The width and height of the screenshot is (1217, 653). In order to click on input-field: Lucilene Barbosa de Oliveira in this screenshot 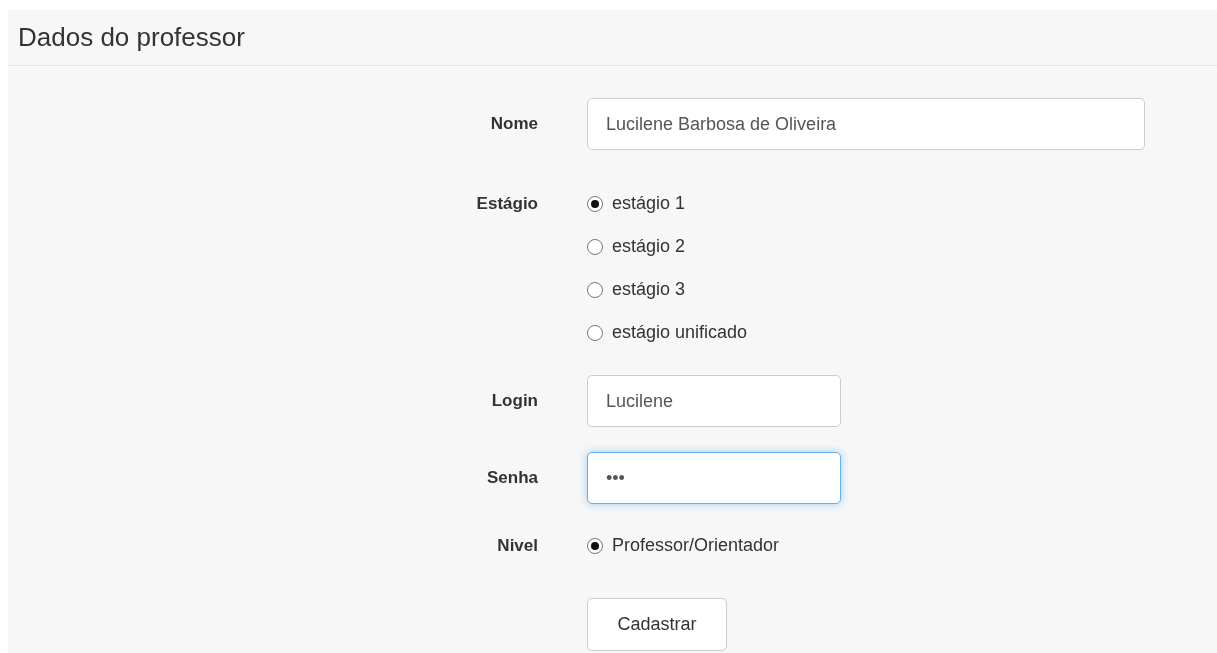, I will do `click(866, 124)`.